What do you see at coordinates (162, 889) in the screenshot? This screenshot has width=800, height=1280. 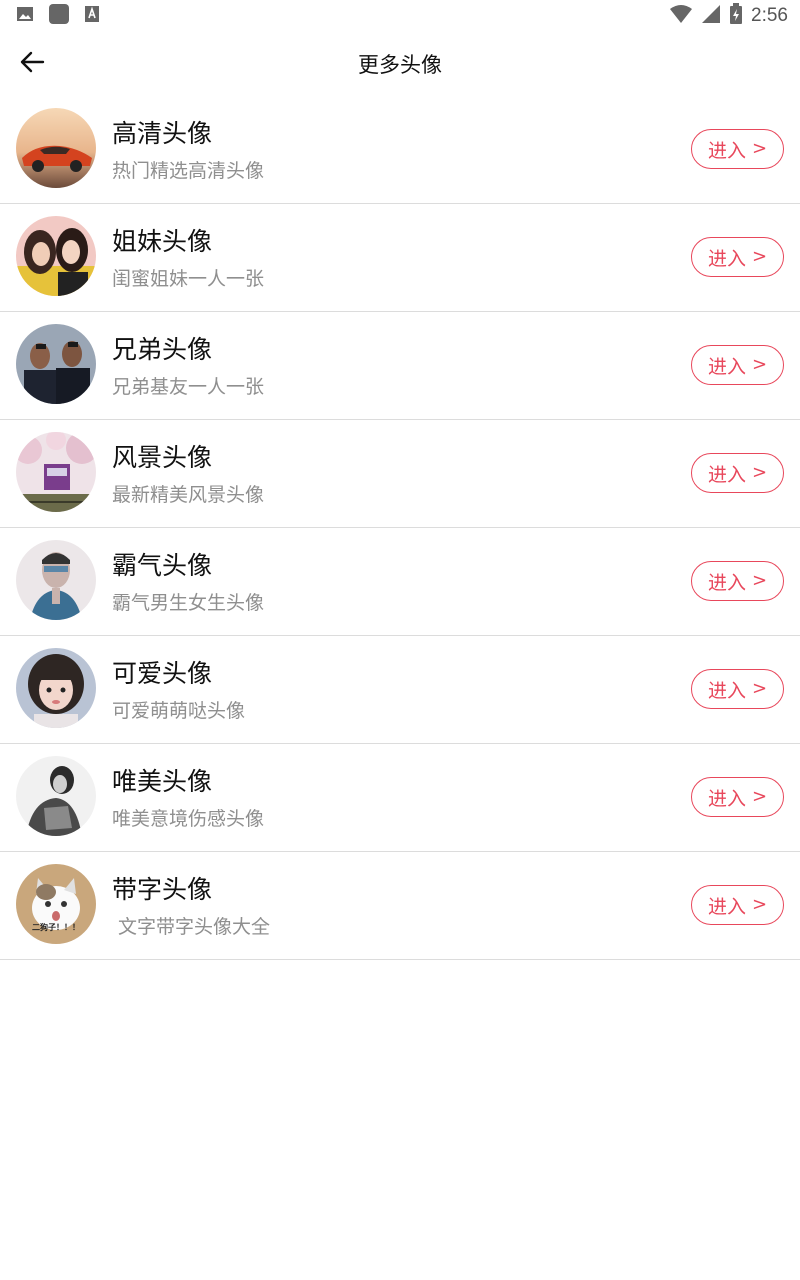 I see `category-title: 带字头像` at bounding box center [162, 889].